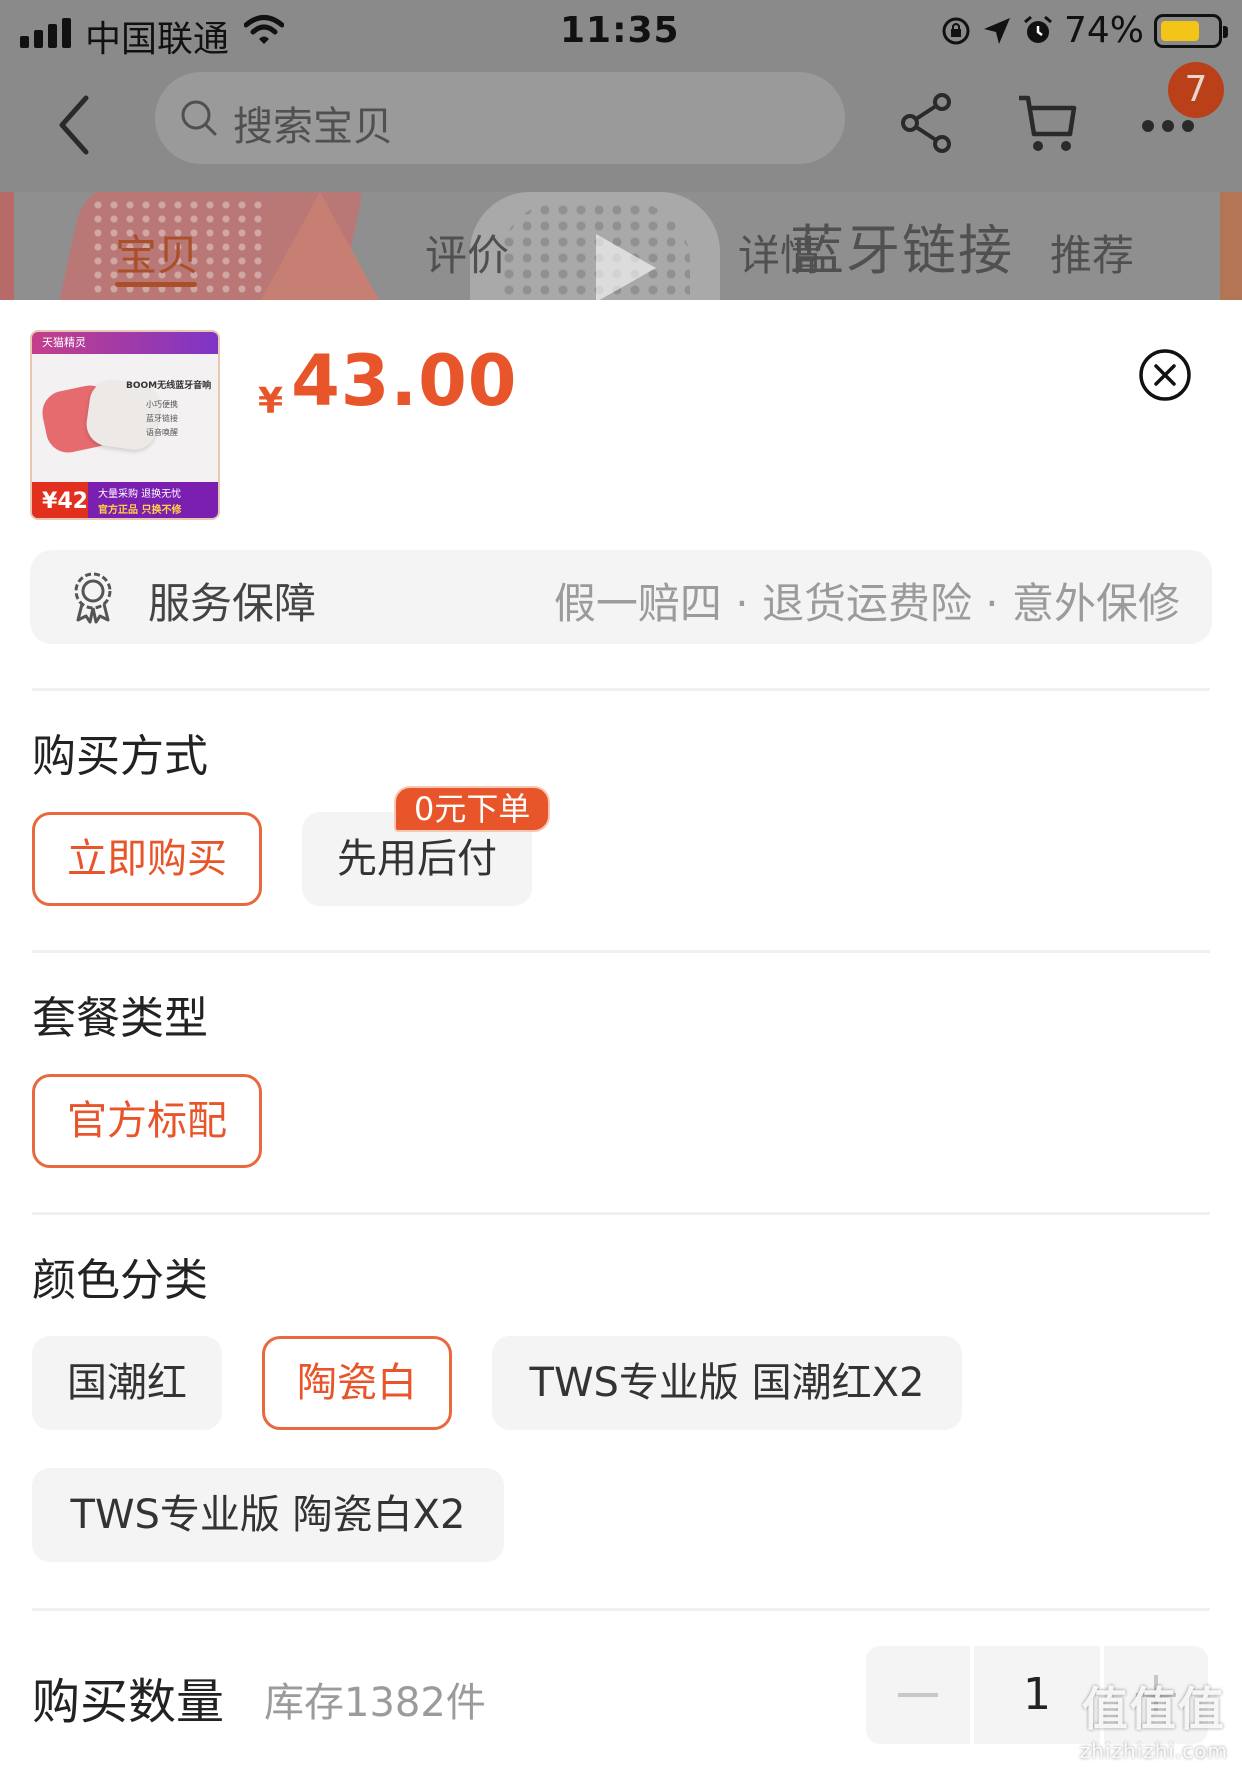 The height and width of the screenshot is (1771, 1242). Describe the element at coordinates (1165, 375) in the screenshot. I see `close-icon` at that location.